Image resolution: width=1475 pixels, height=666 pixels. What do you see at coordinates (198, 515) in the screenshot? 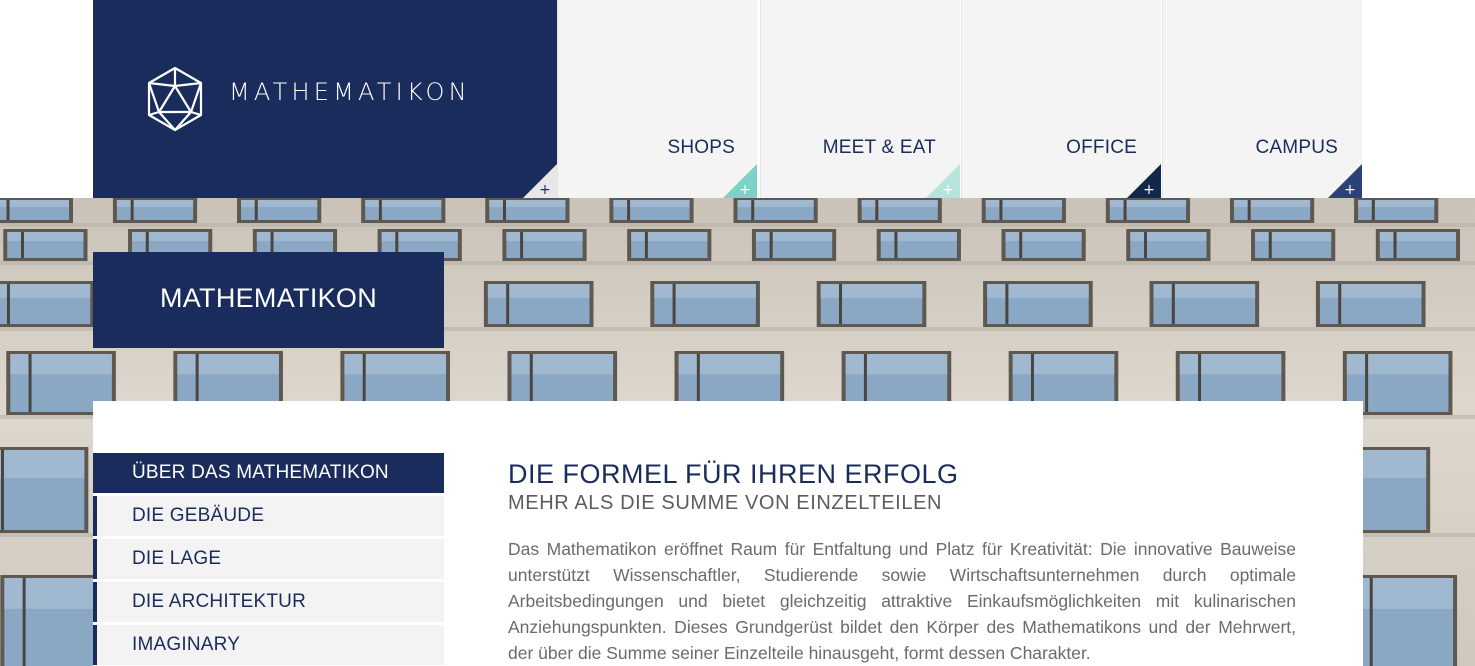
I see `subnav-item-label: DIE GEBÄUDE` at bounding box center [198, 515].